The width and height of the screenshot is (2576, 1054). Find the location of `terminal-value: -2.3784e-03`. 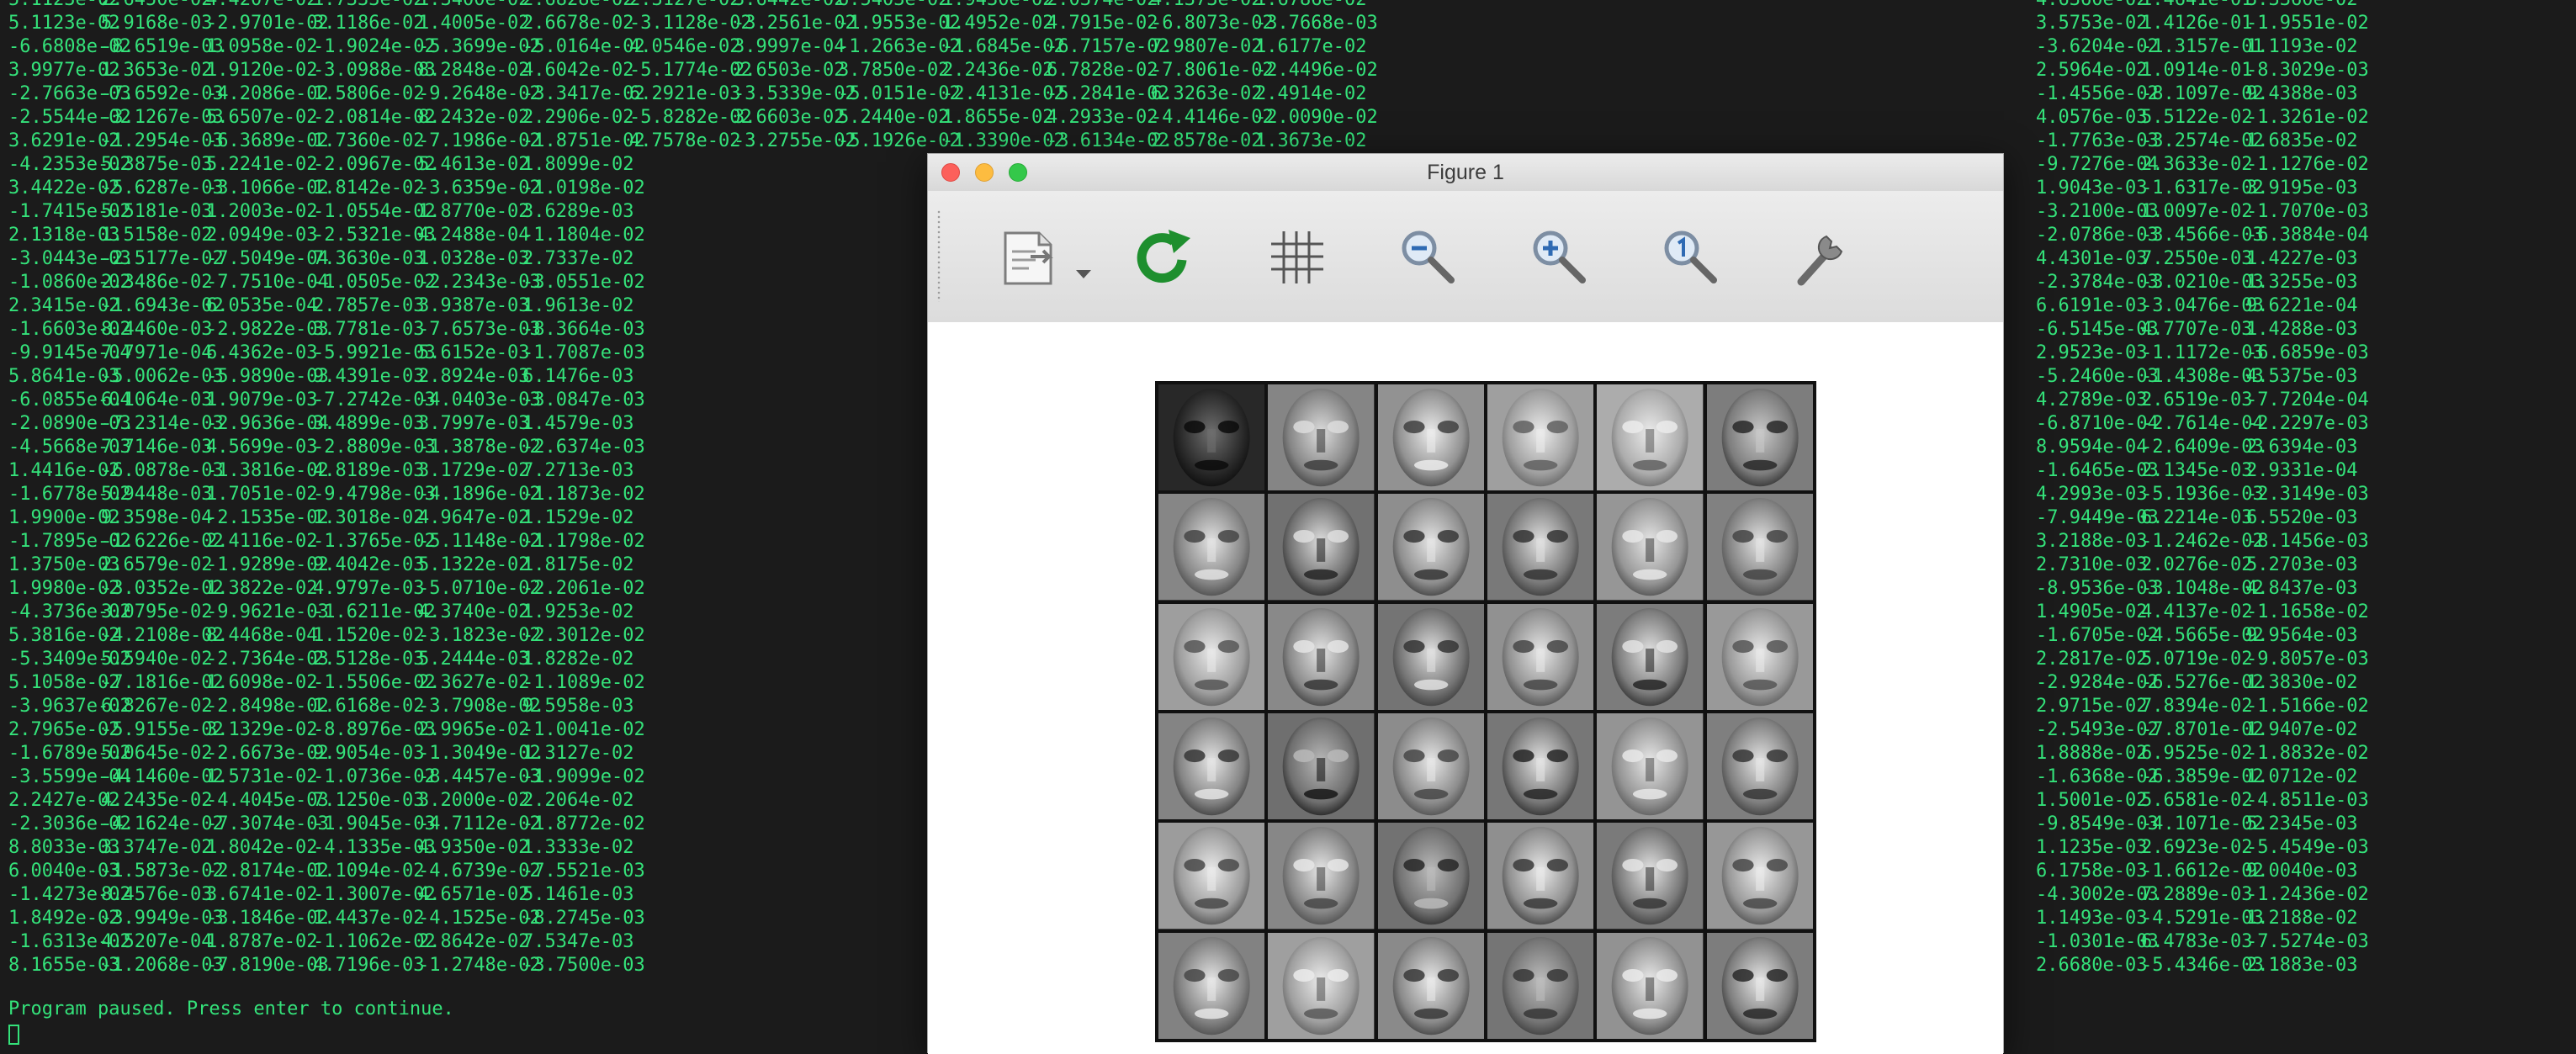

terminal-value: -2.3784e-03 is located at coordinates (2097, 282).